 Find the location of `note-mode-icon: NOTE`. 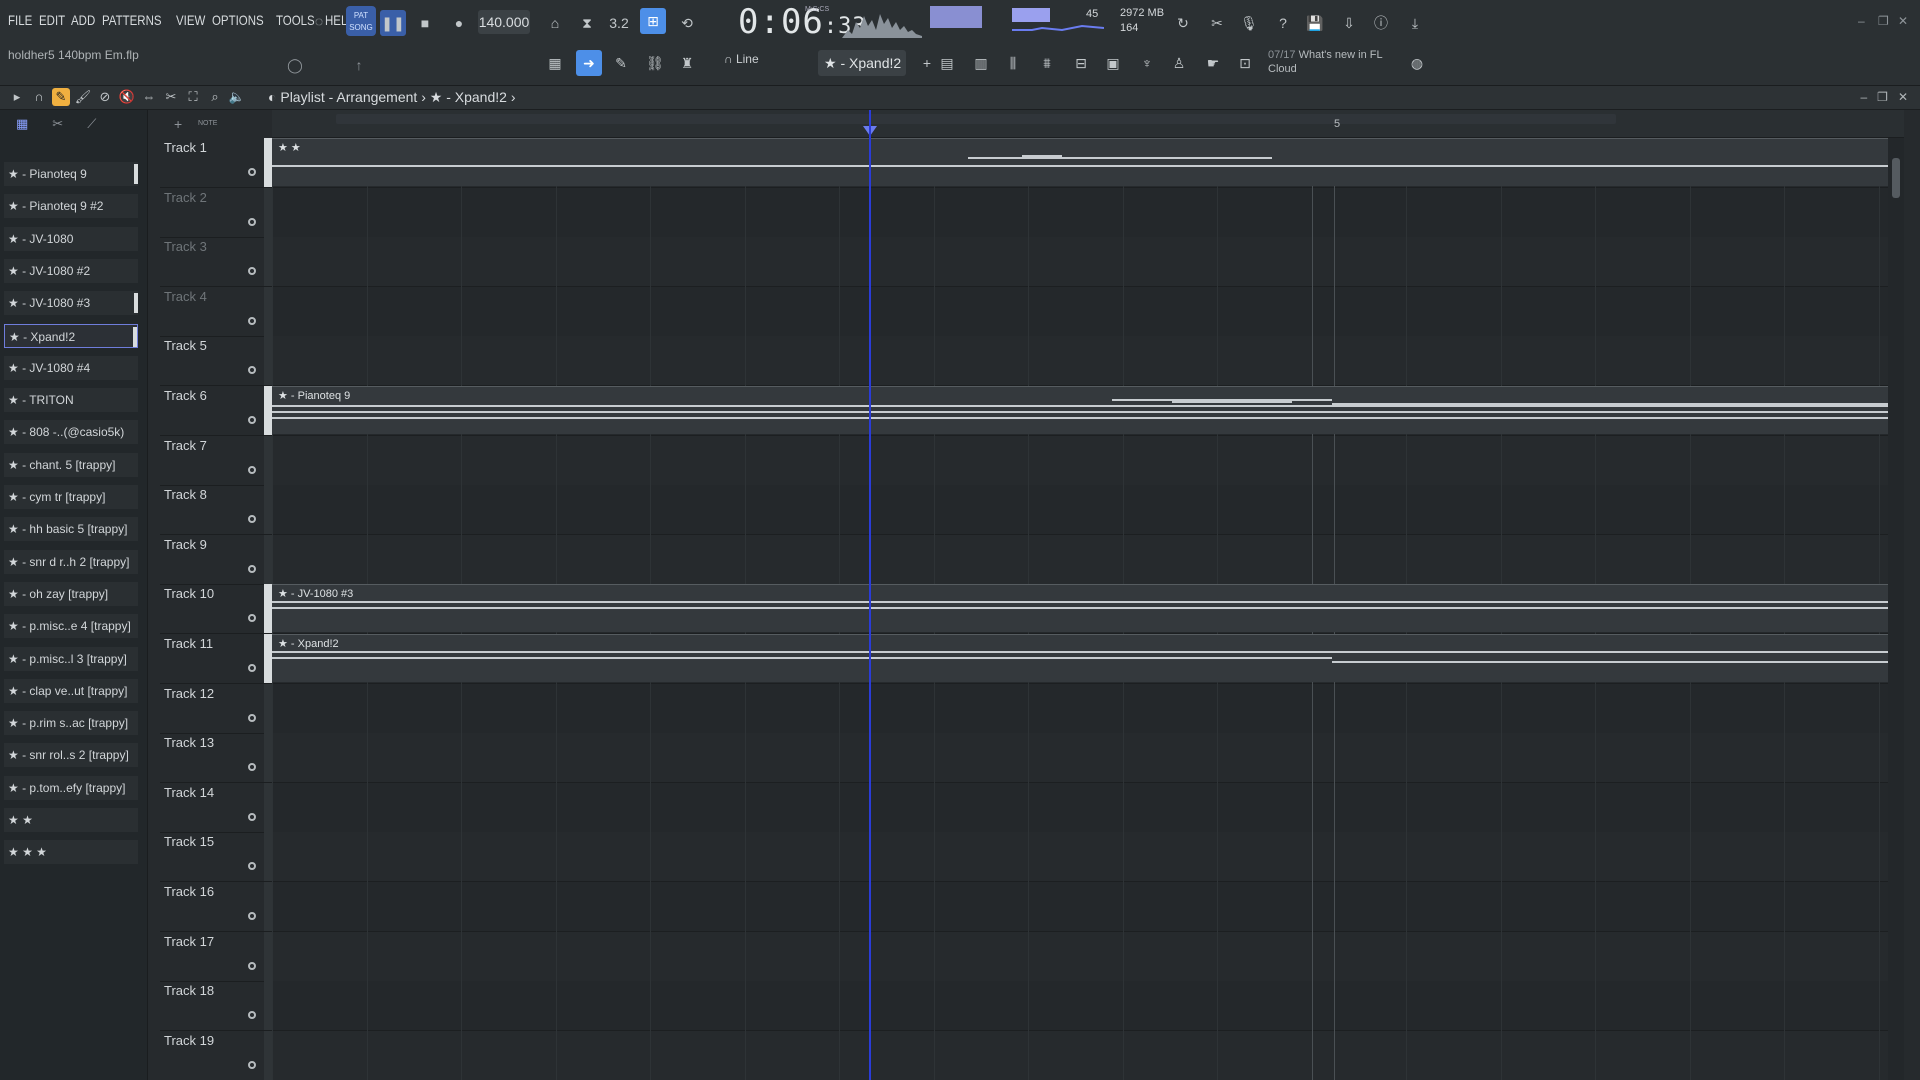

note-mode-icon: NOTE is located at coordinates (207, 123).